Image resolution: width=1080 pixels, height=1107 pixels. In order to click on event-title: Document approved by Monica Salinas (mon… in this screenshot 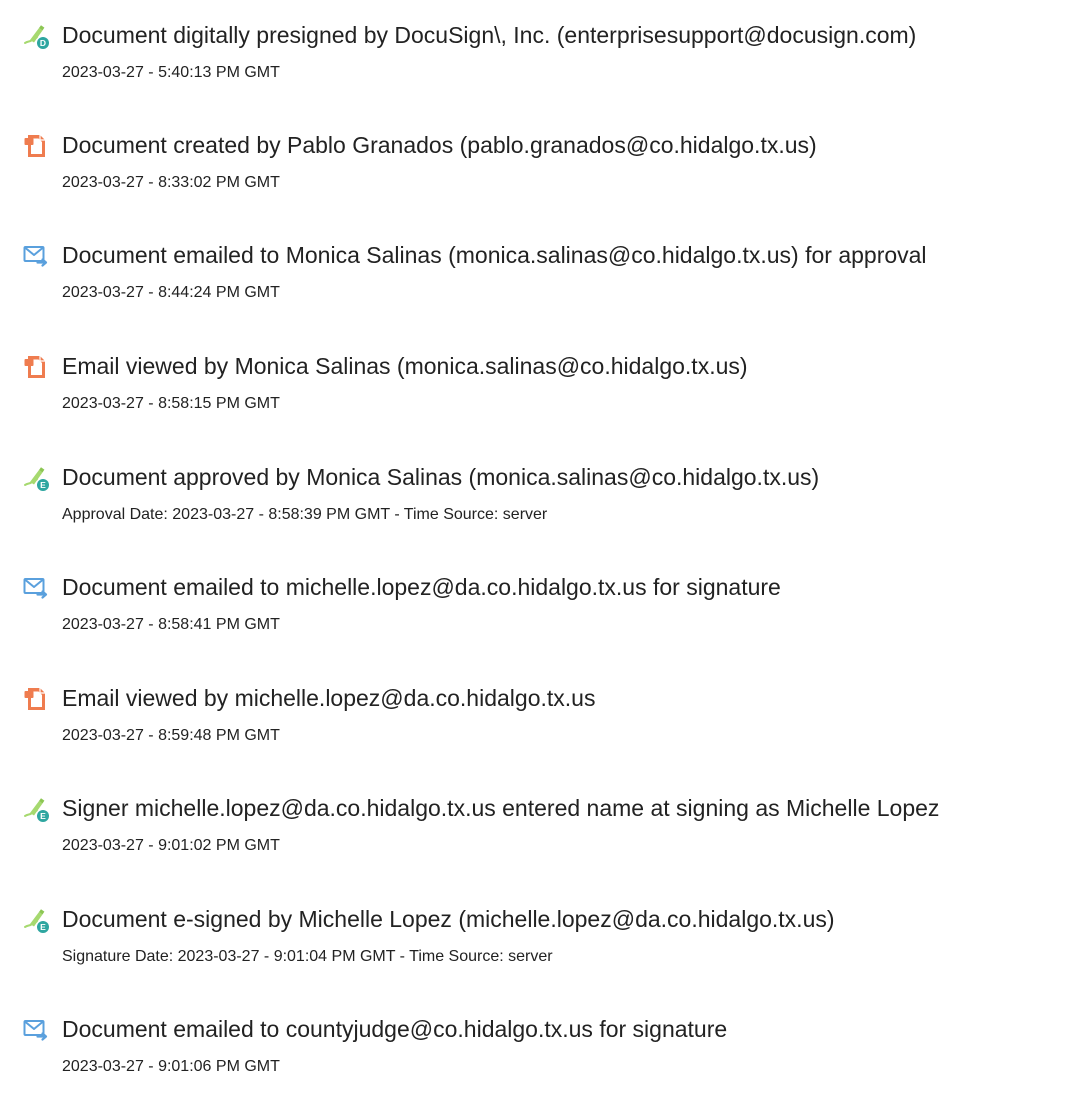, I will do `click(441, 477)`.